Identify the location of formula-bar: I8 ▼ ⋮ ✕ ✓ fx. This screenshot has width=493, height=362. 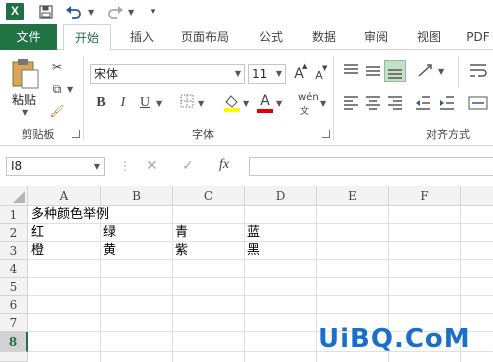
(246, 165).